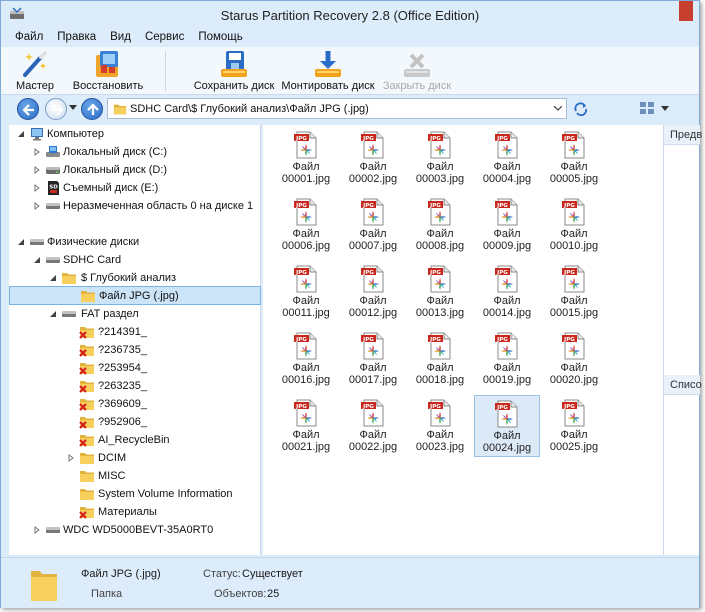  What do you see at coordinates (135, 295) in the screenshot?
I see `tree-item-jpg: Файл JPG (.jpg)` at bounding box center [135, 295].